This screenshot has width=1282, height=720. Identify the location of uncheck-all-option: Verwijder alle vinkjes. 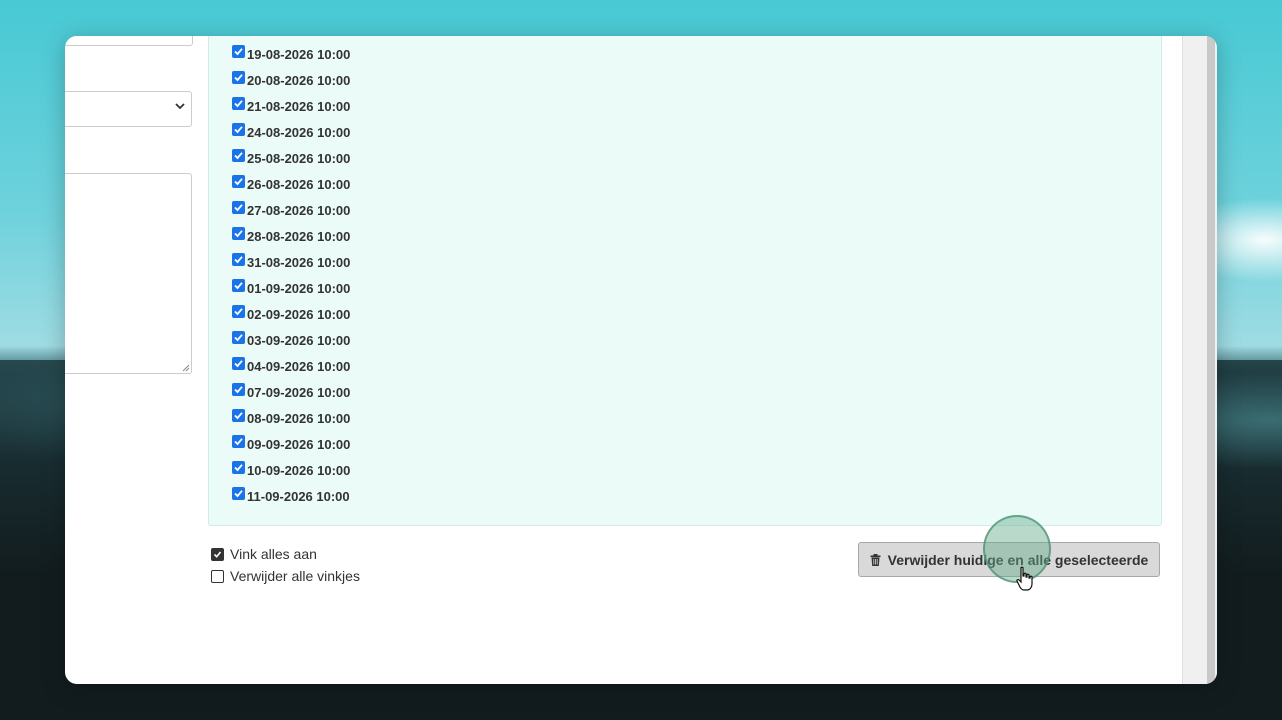
(285, 576).